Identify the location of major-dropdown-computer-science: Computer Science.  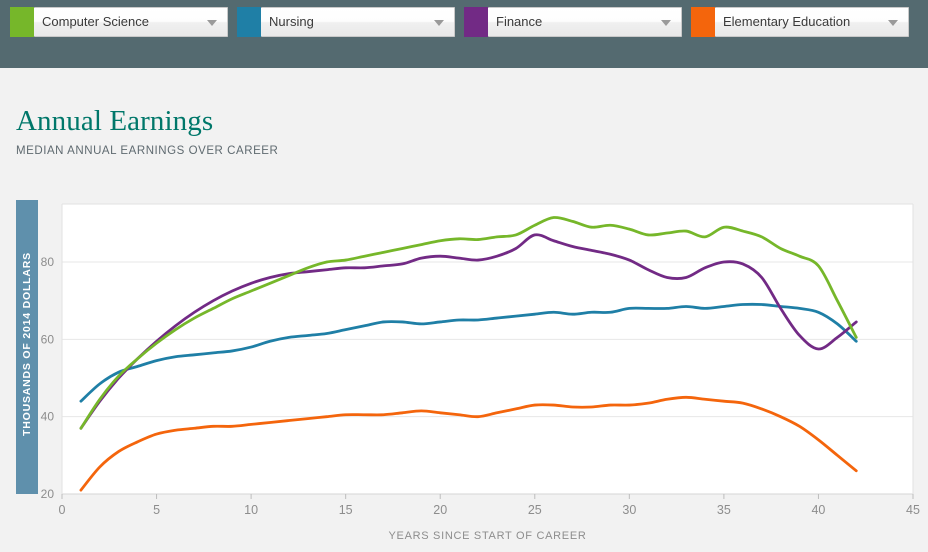
(131, 22).